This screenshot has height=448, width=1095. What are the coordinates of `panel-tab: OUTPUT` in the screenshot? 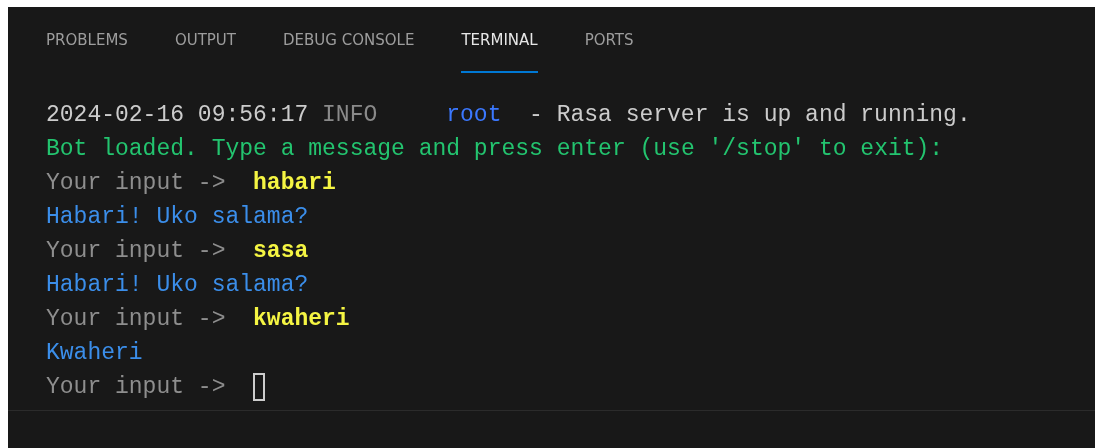 It's located at (205, 40).